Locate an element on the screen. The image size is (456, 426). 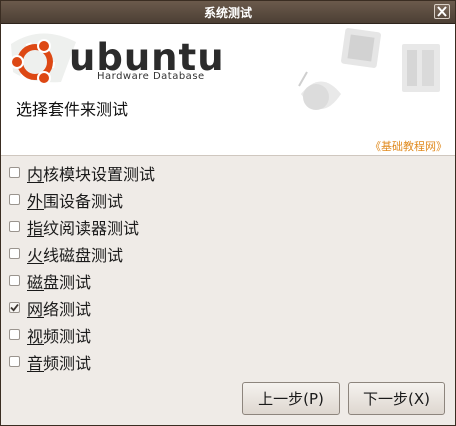
option-label: 指纹阅读器测试 is located at coordinates (83, 228).